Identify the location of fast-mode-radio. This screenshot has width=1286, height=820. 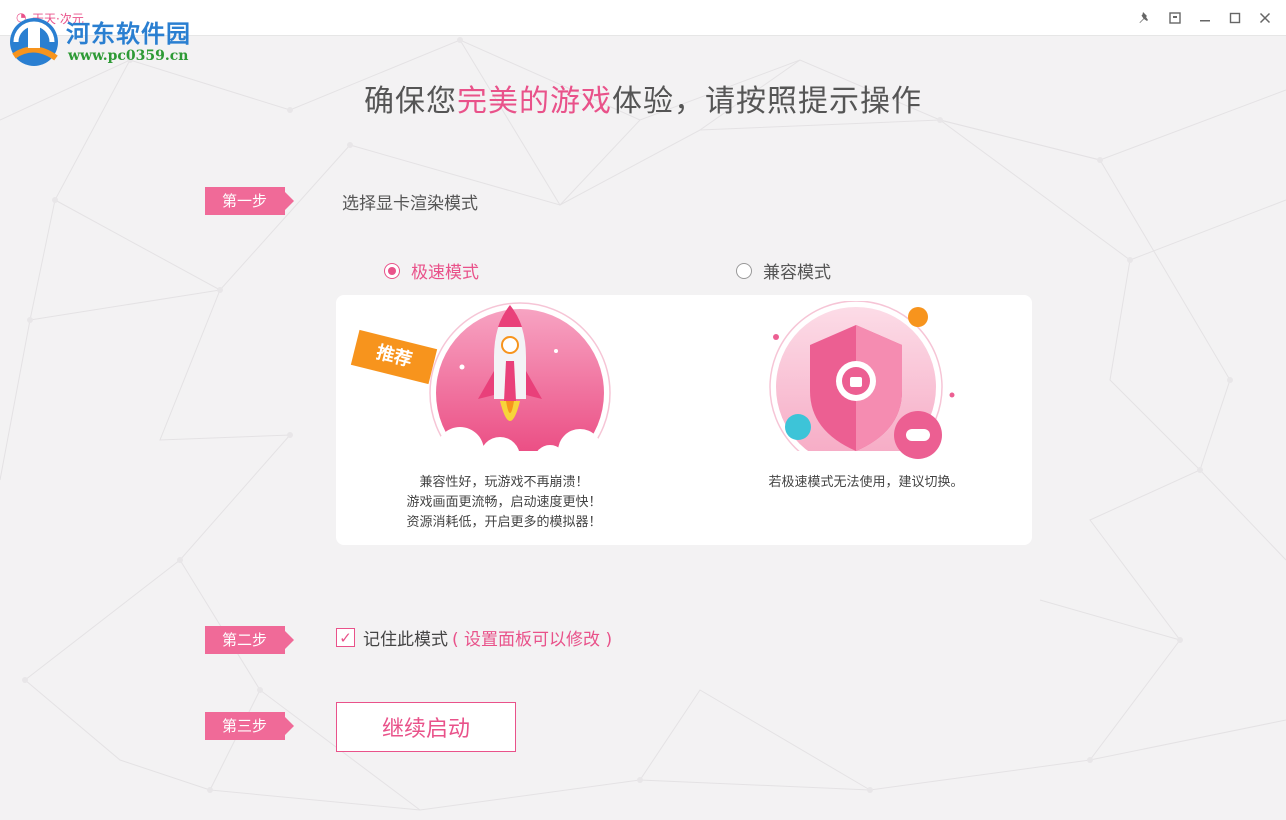
(392, 270).